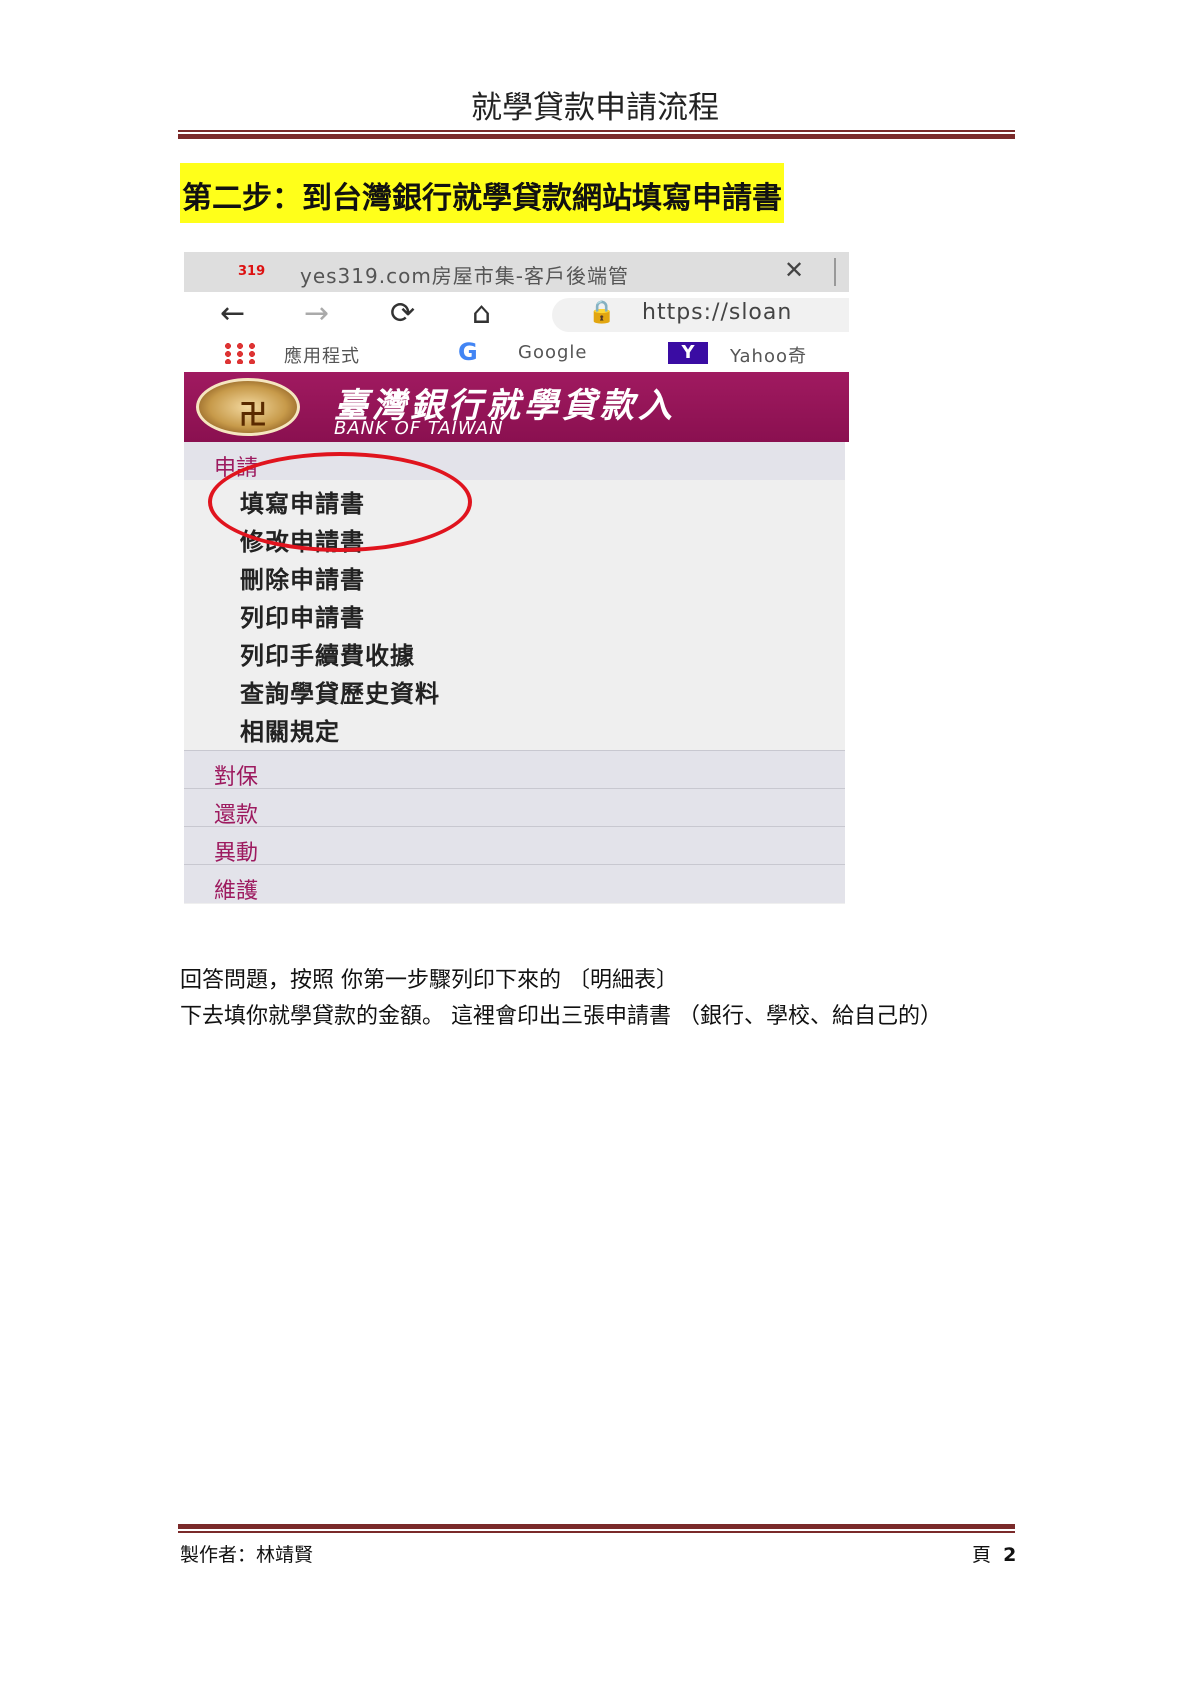  Describe the element at coordinates (561, 1016) in the screenshot. I see `instruction-line-2: 下去填你就學貸款的金額。 這裡會印出三張申請書 （銀行、學校、給自己的）` at that location.